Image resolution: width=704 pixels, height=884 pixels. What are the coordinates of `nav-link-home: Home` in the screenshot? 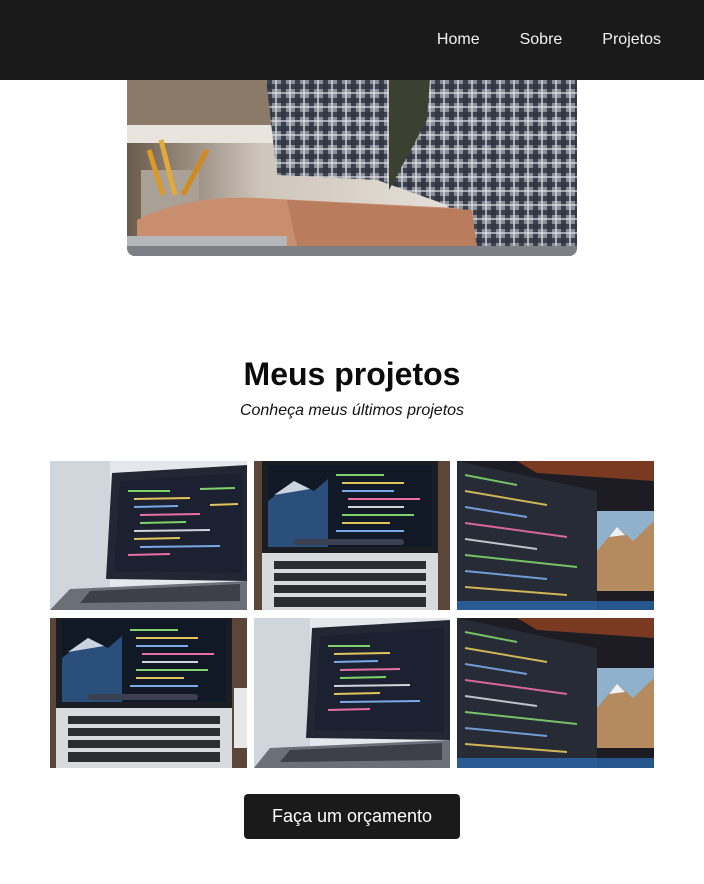 It's located at (458, 40).